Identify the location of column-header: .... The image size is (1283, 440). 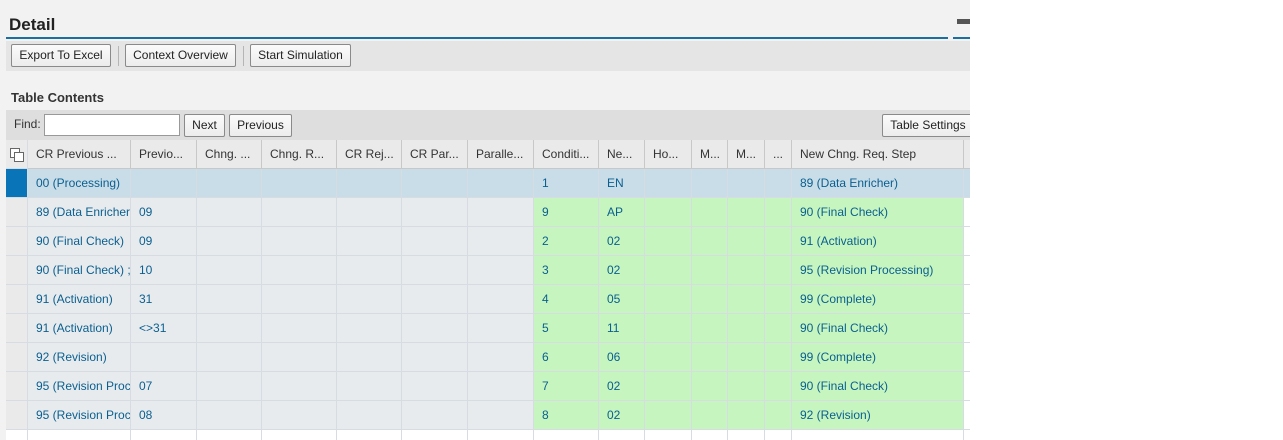
(778, 154).